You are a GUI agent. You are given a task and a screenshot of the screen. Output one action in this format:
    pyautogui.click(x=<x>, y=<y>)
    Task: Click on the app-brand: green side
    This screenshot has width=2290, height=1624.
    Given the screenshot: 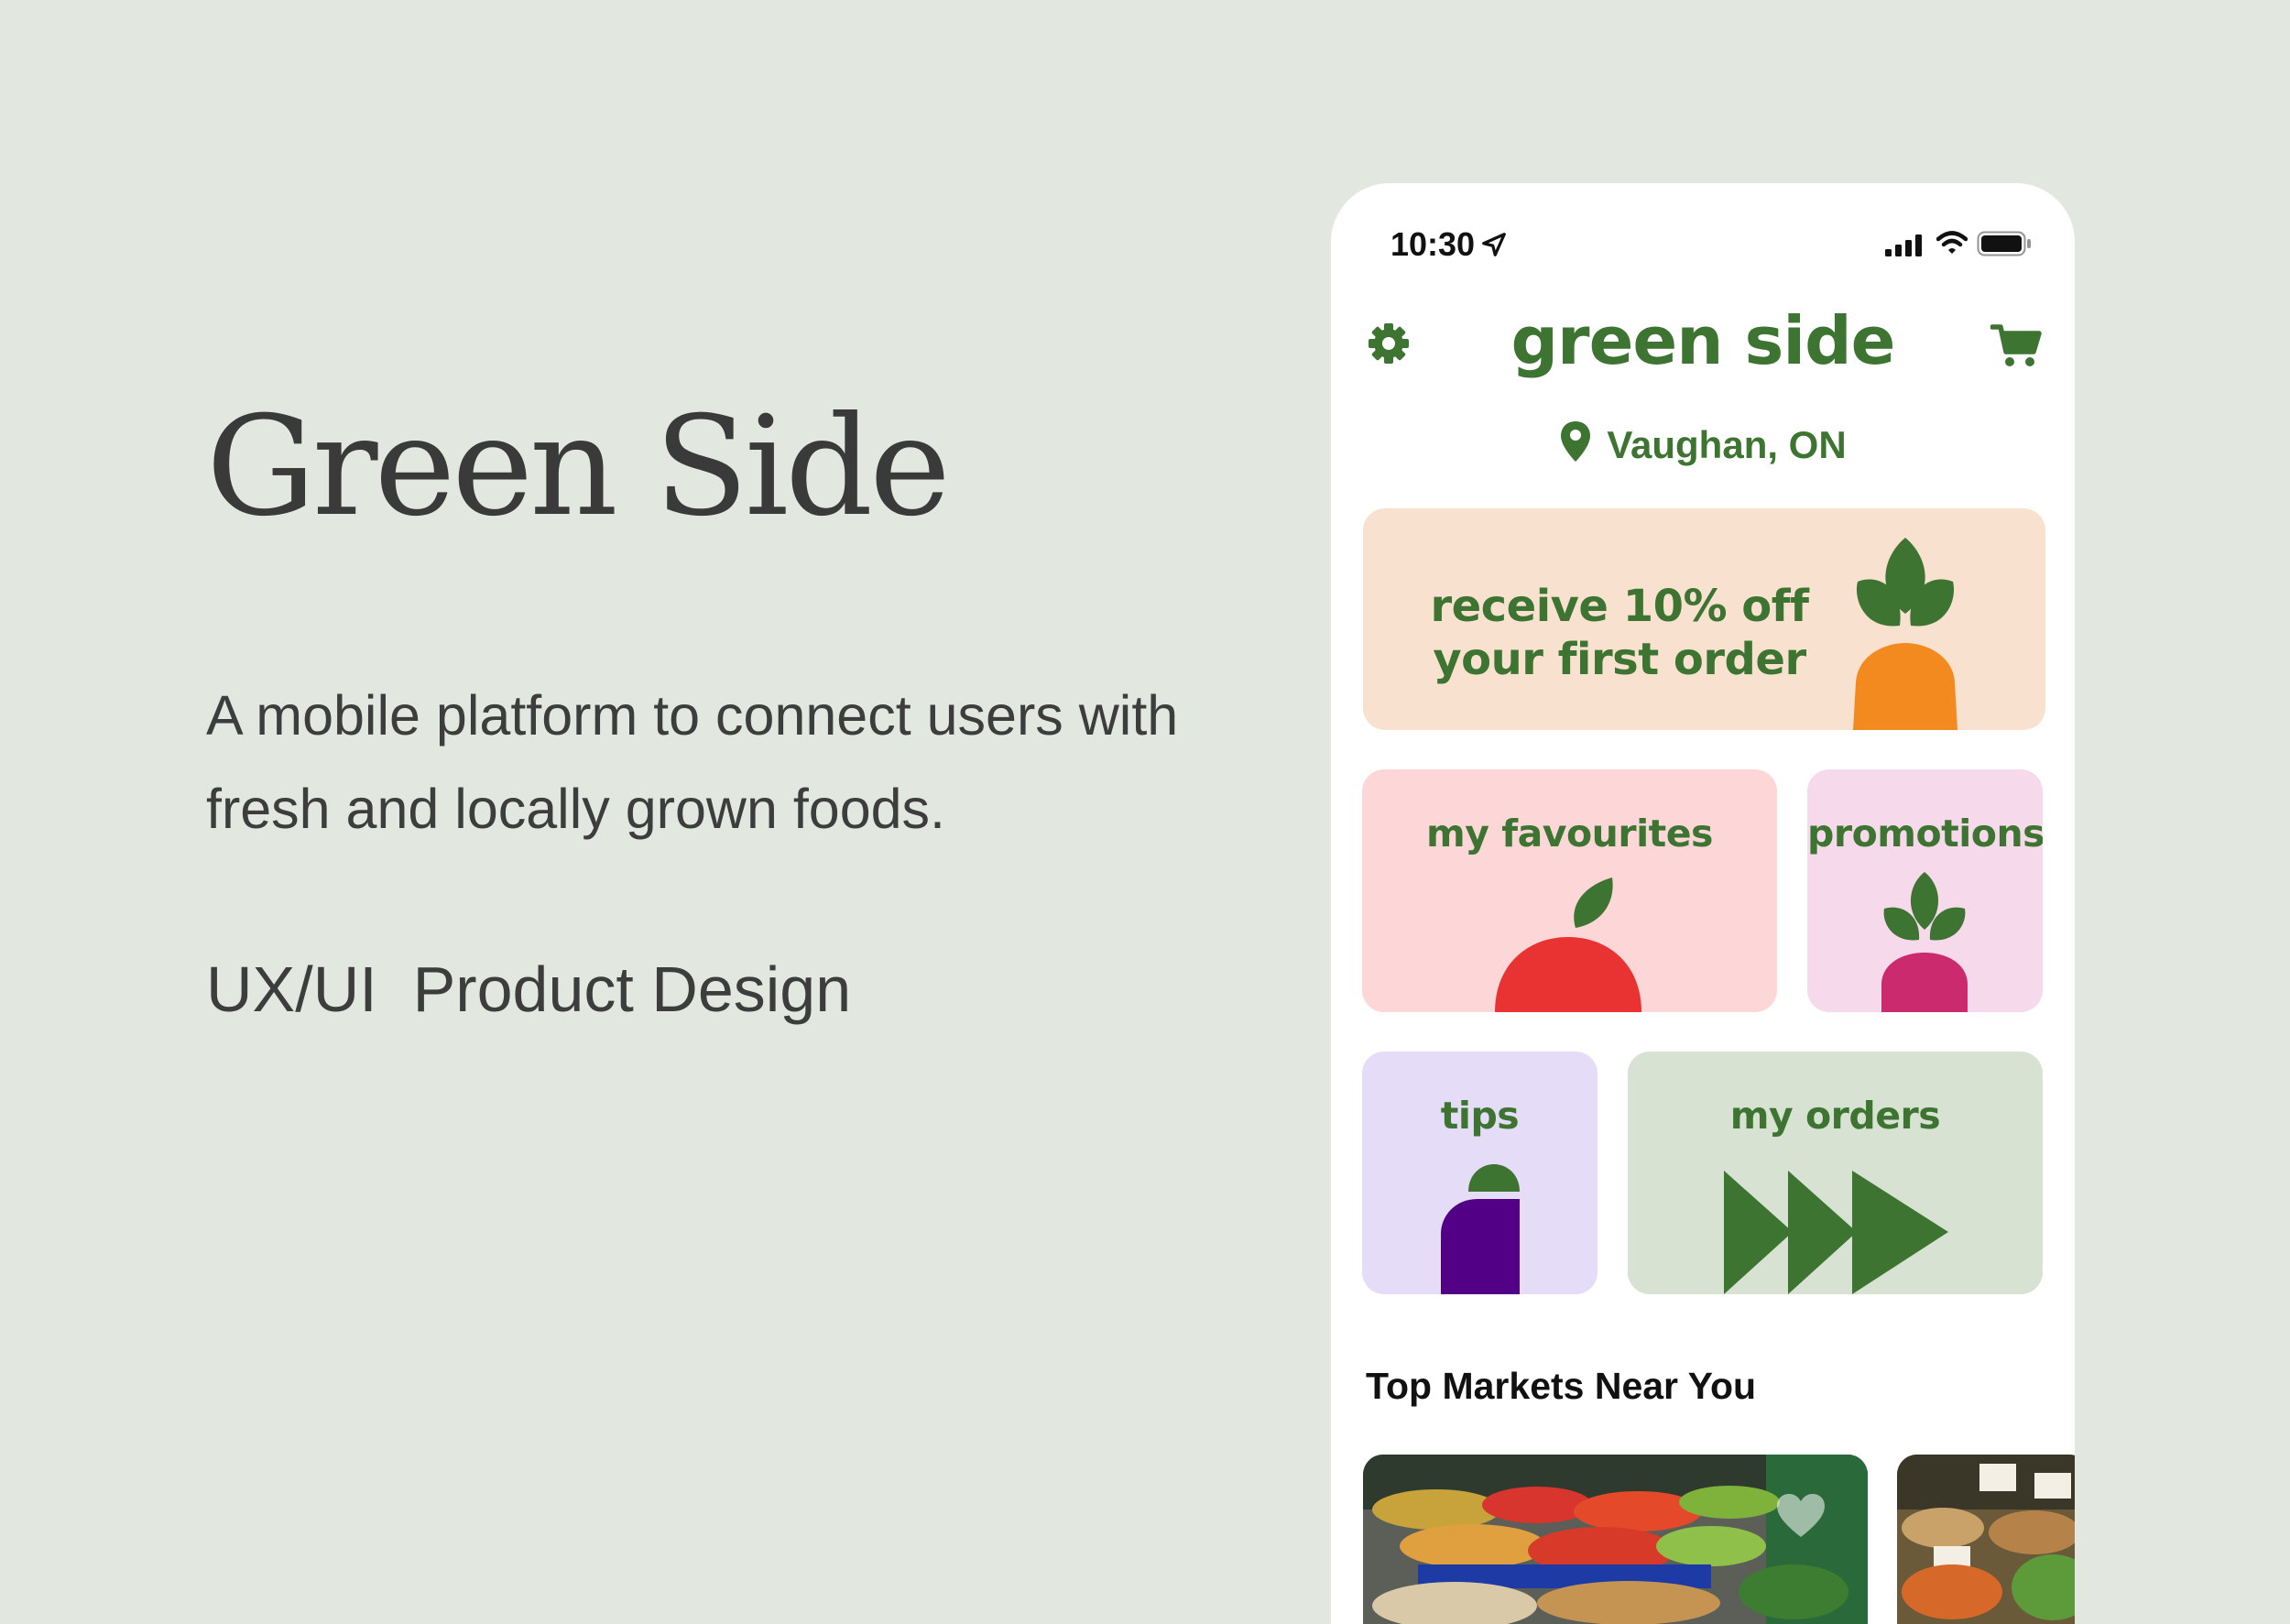 What is the action you would take?
    pyautogui.click(x=1703, y=340)
    